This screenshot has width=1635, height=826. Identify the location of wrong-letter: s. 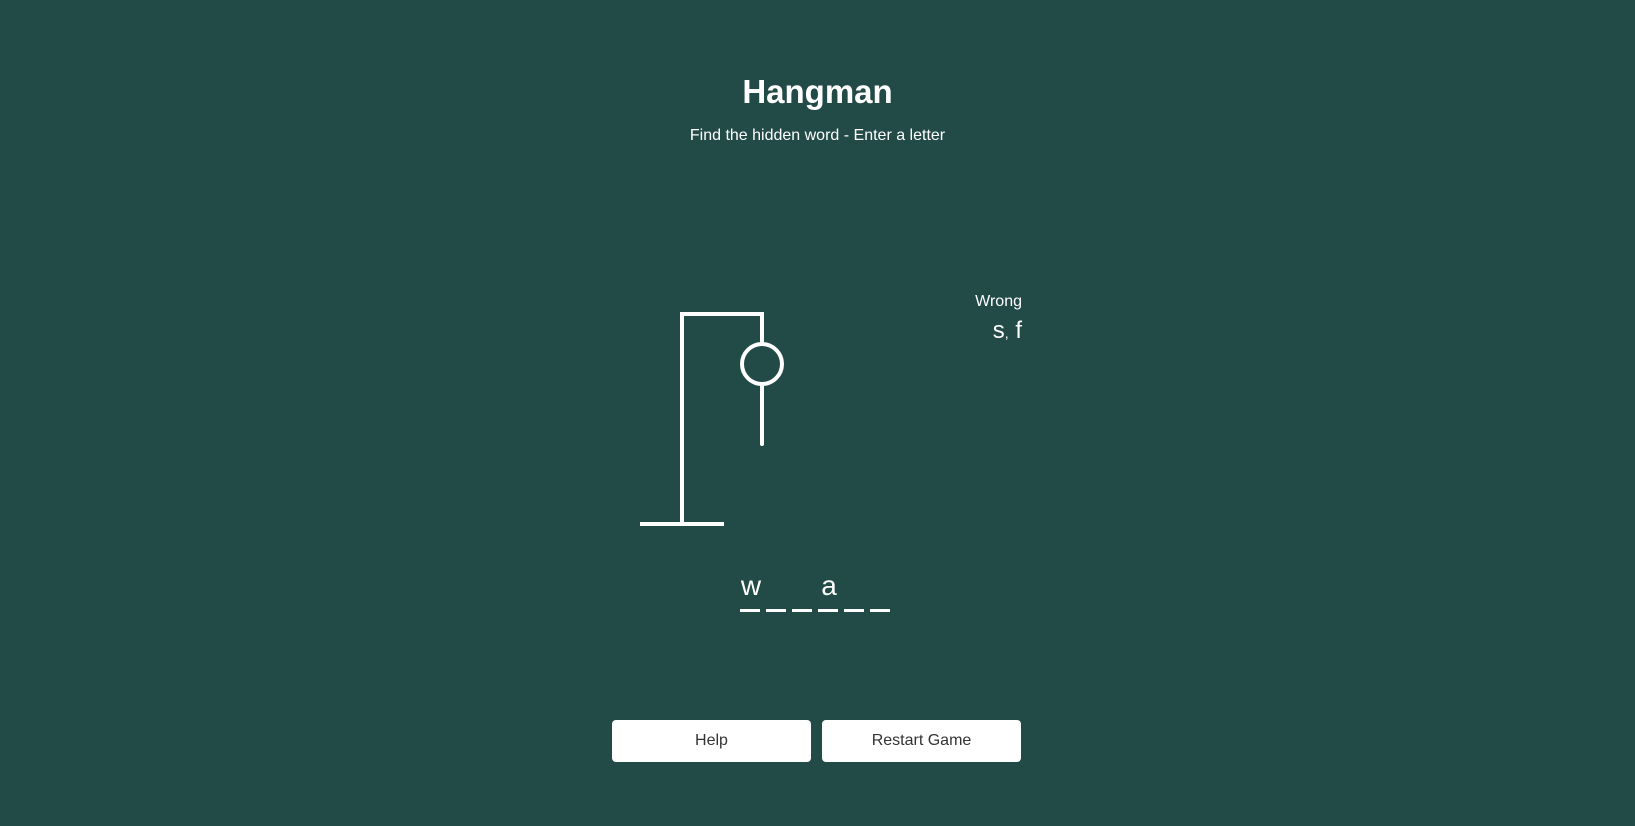
(998, 330).